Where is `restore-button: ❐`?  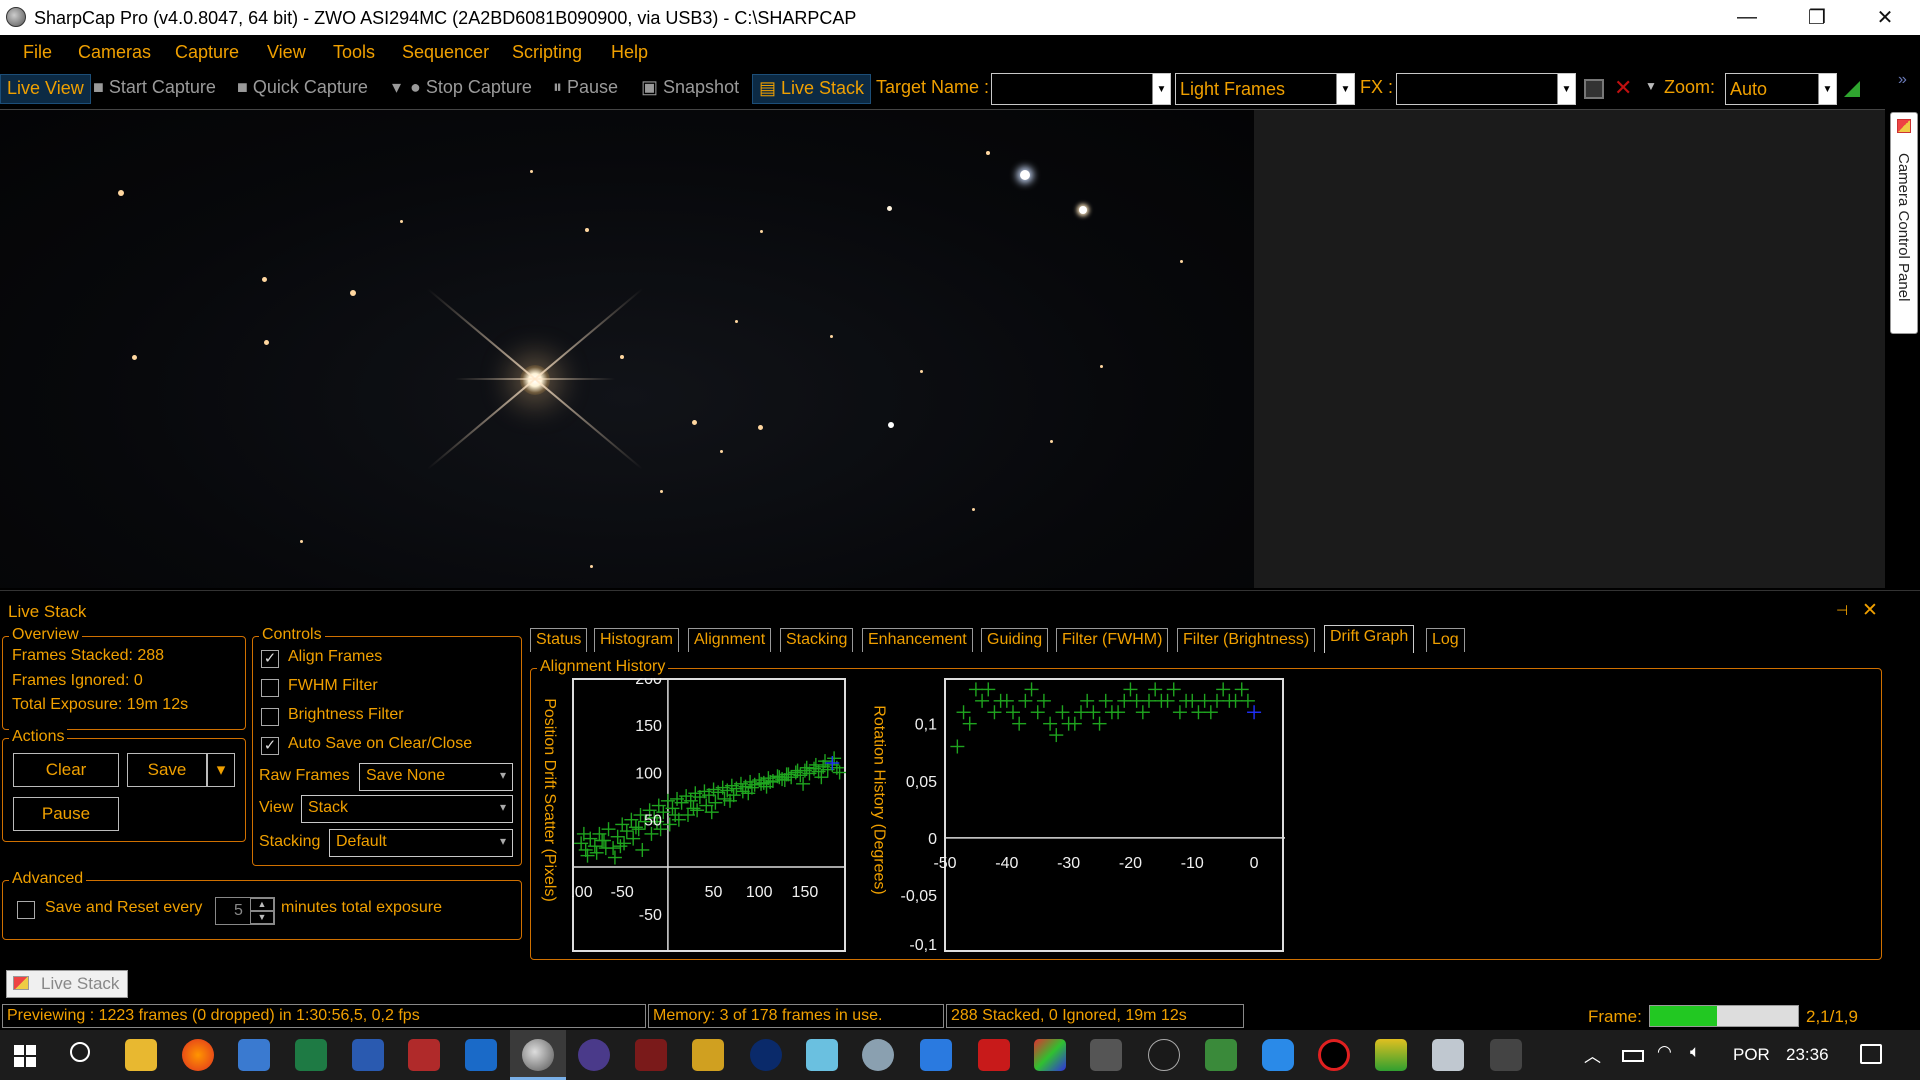 restore-button: ❐ is located at coordinates (1817, 17).